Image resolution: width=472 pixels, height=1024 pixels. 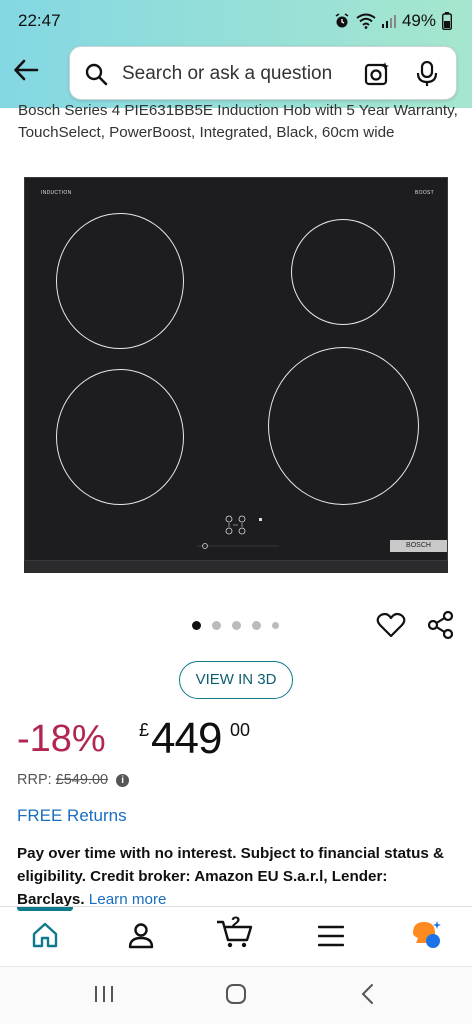 I want to click on rrp-value: £549.00, so click(x=82, y=780).